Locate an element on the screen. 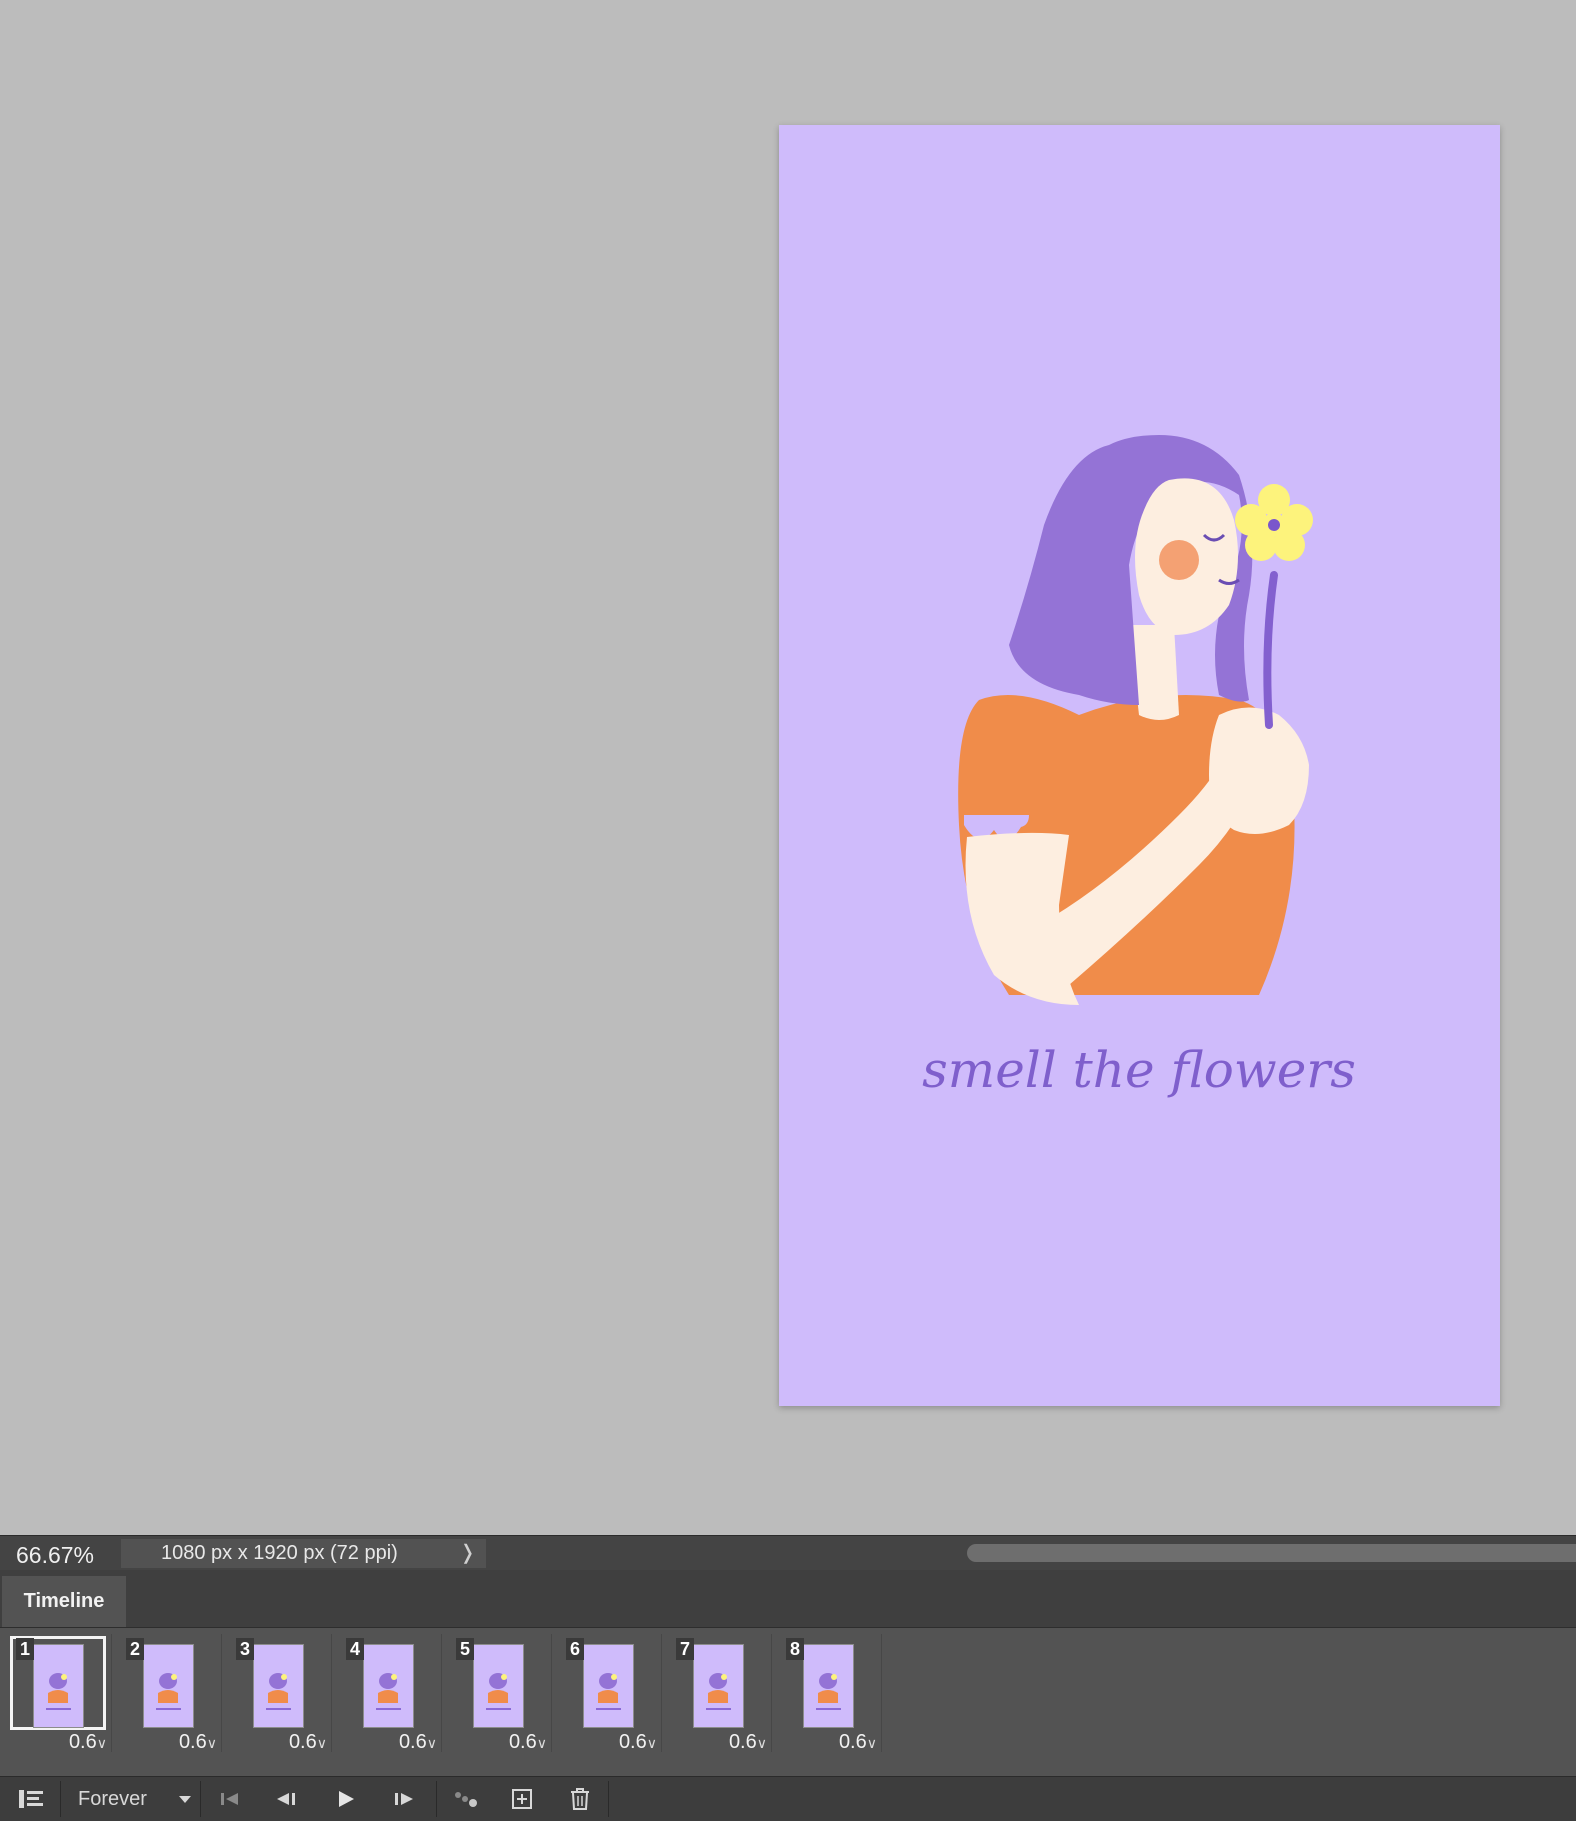 The width and height of the screenshot is (1576, 1821). frame-thumbnail-container: 8 is located at coordinates (828, 1683).